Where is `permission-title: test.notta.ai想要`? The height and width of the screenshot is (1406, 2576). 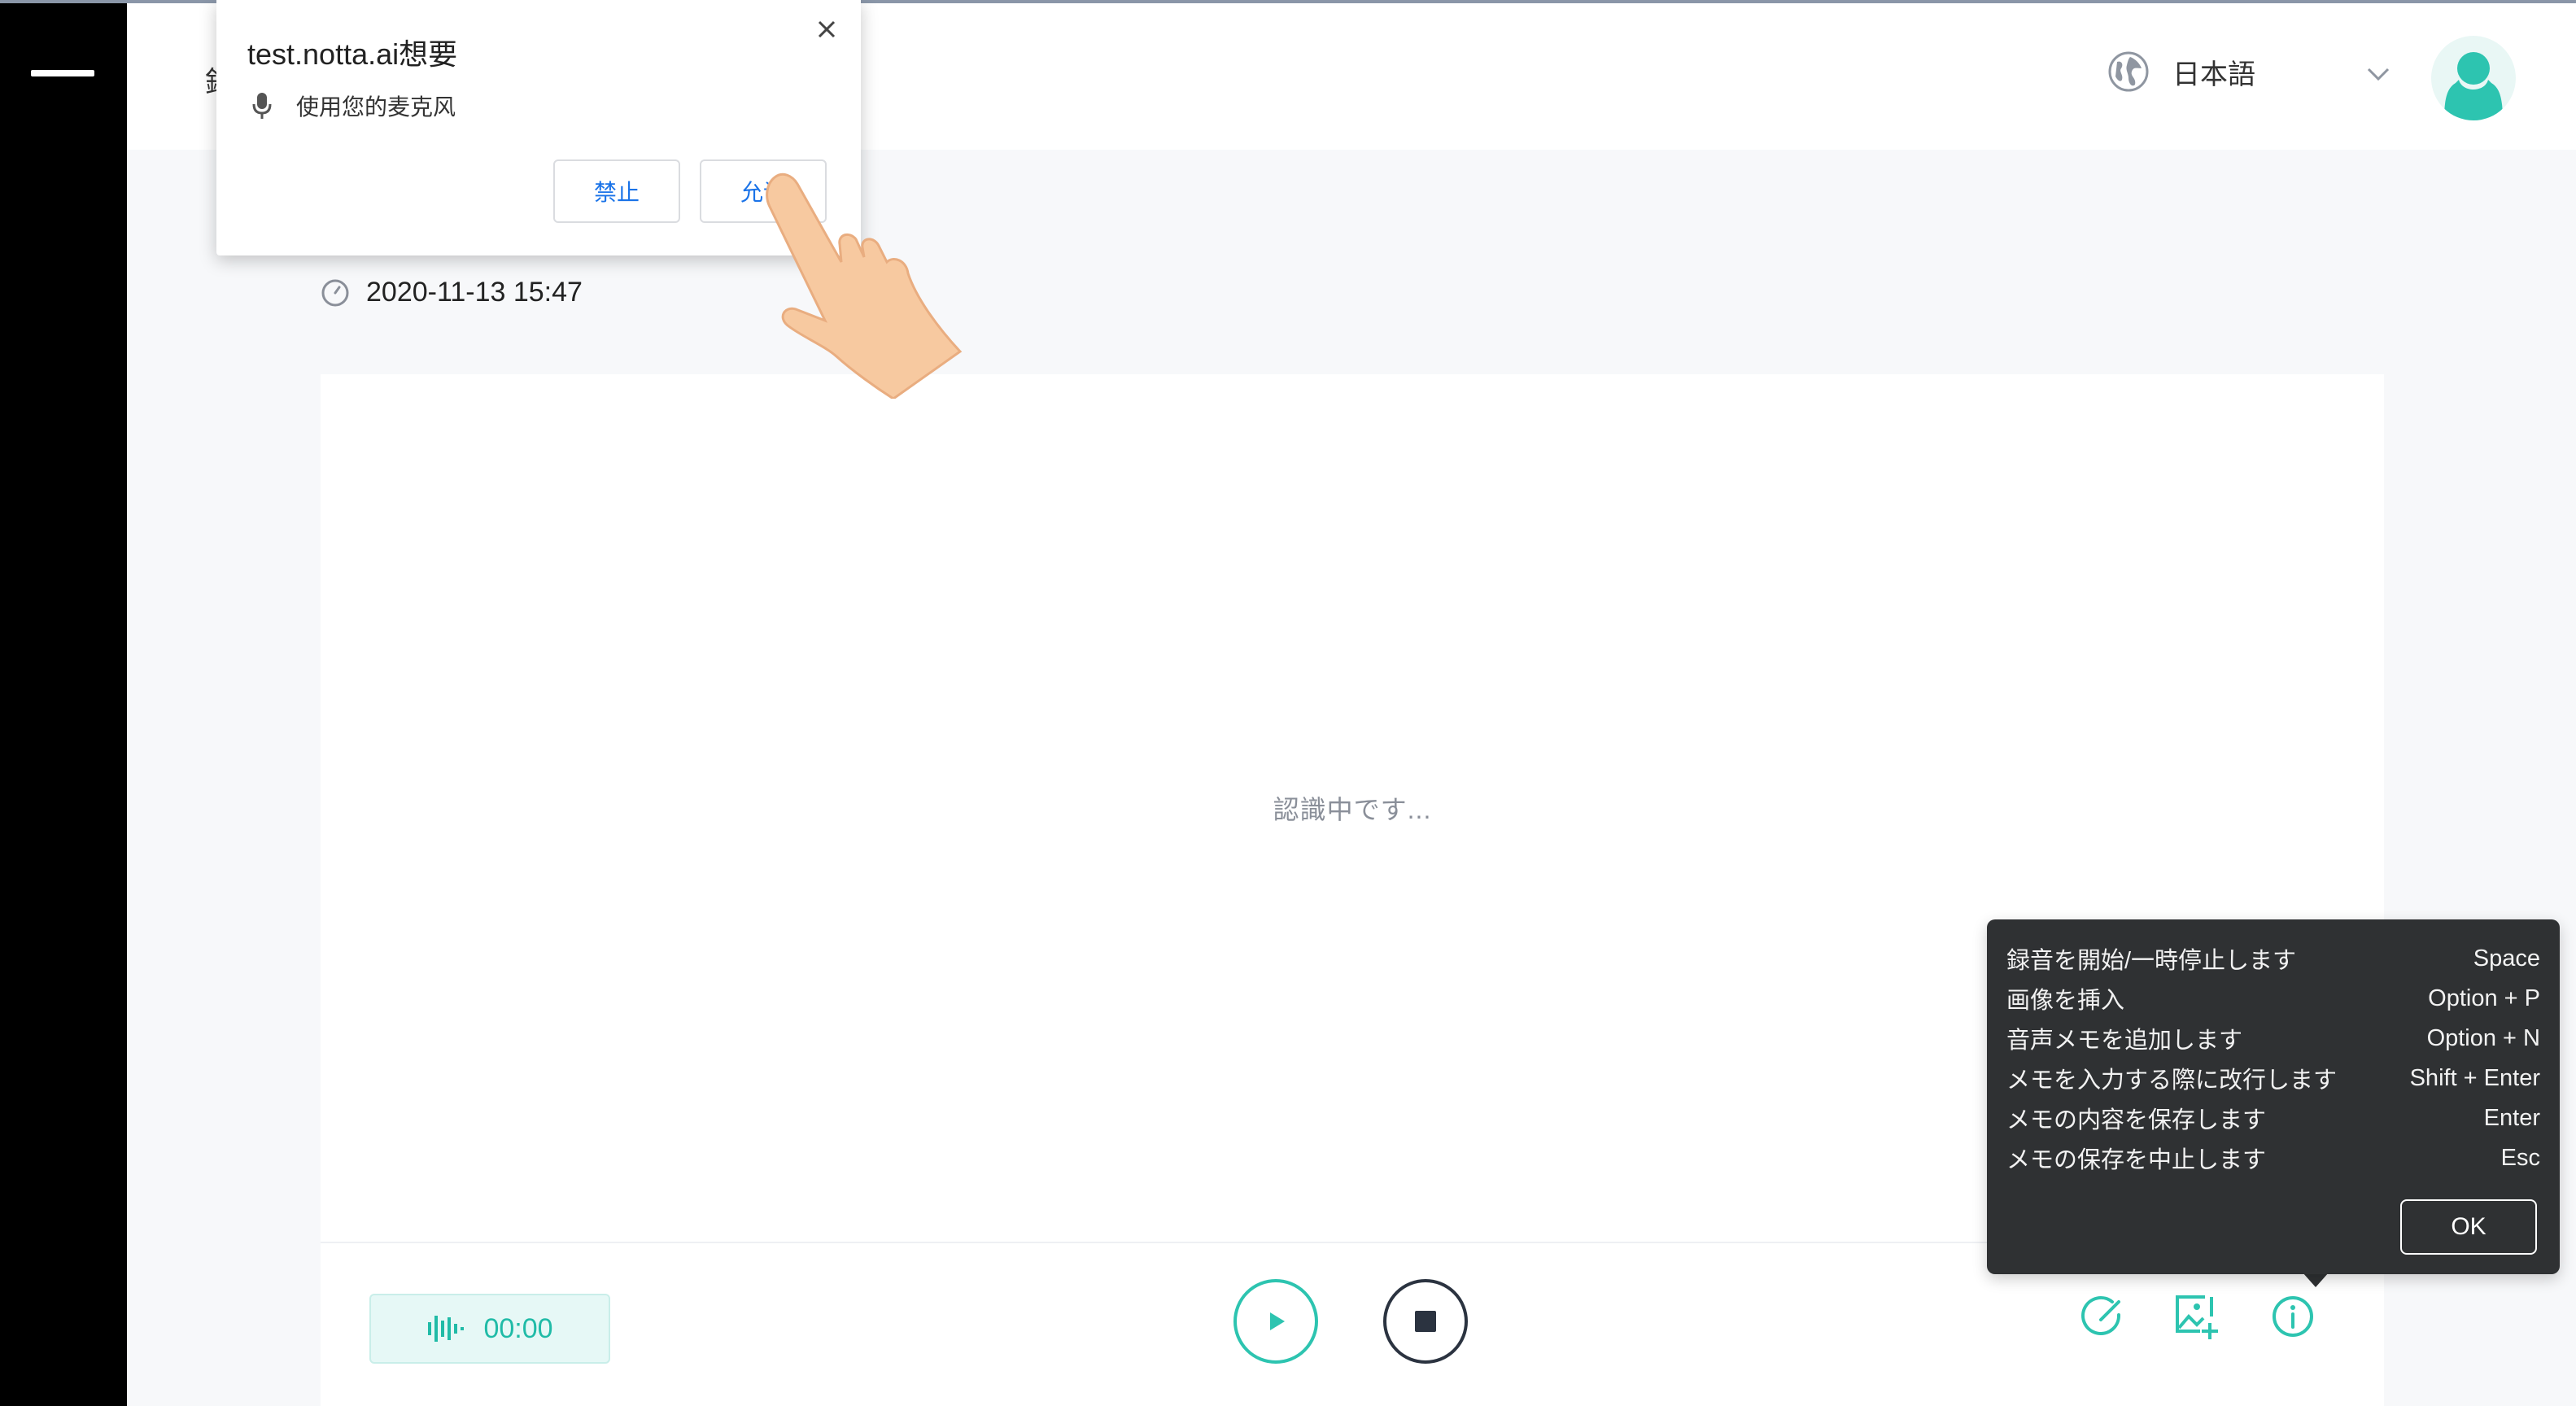 permission-title: test.notta.ai想要 is located at coordinates (352, 54).